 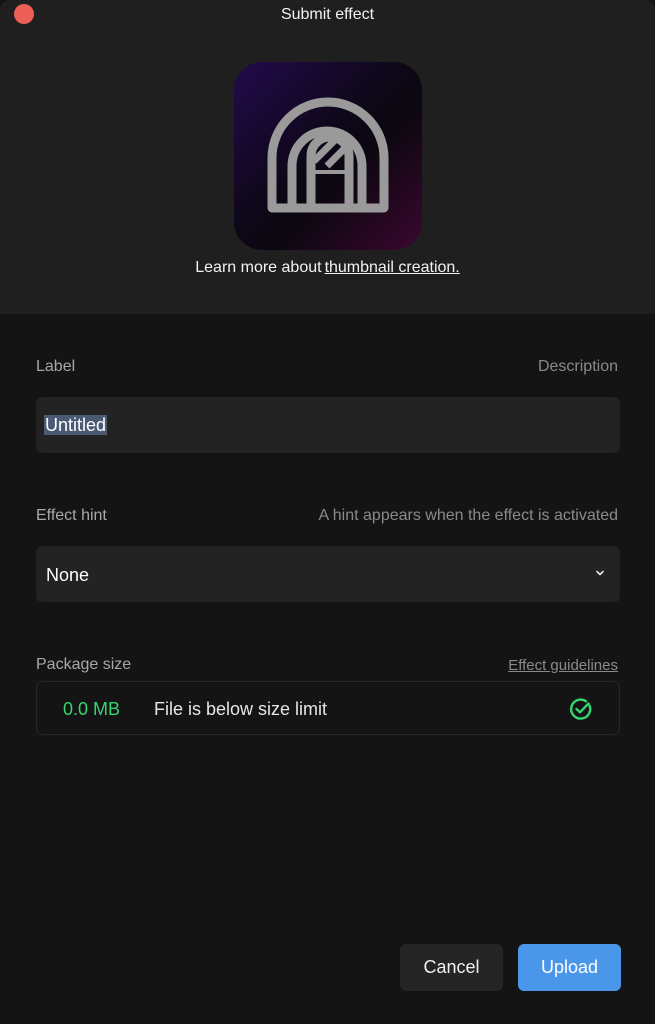 I want to click on effect-hint-value: None, so click(x=68, y=575).